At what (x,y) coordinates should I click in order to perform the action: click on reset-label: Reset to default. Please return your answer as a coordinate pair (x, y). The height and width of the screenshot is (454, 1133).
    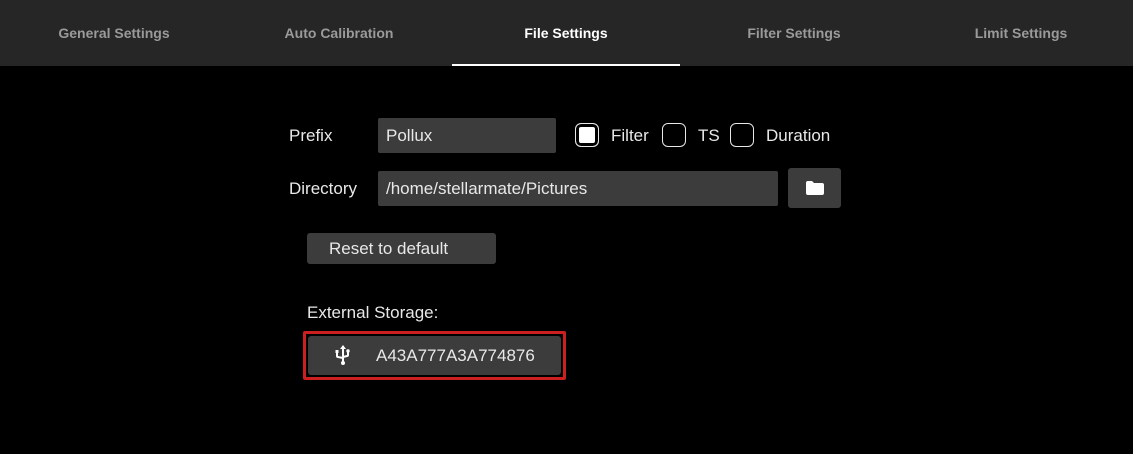
    Looking at the image, I should click on (389, 248).